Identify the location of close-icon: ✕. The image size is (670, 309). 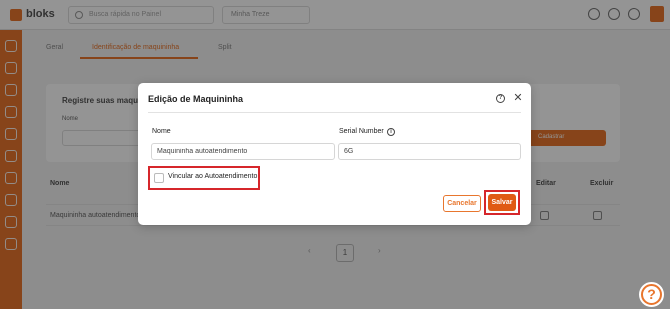
(518, 98).